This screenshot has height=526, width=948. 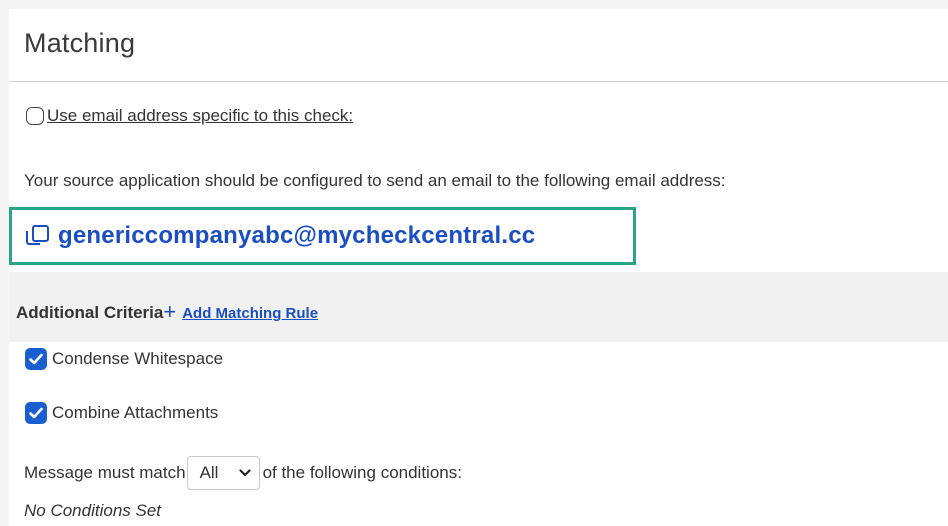 I want to click on additional-criteria-title: Additional Criteria, so click(x=90, y=312).